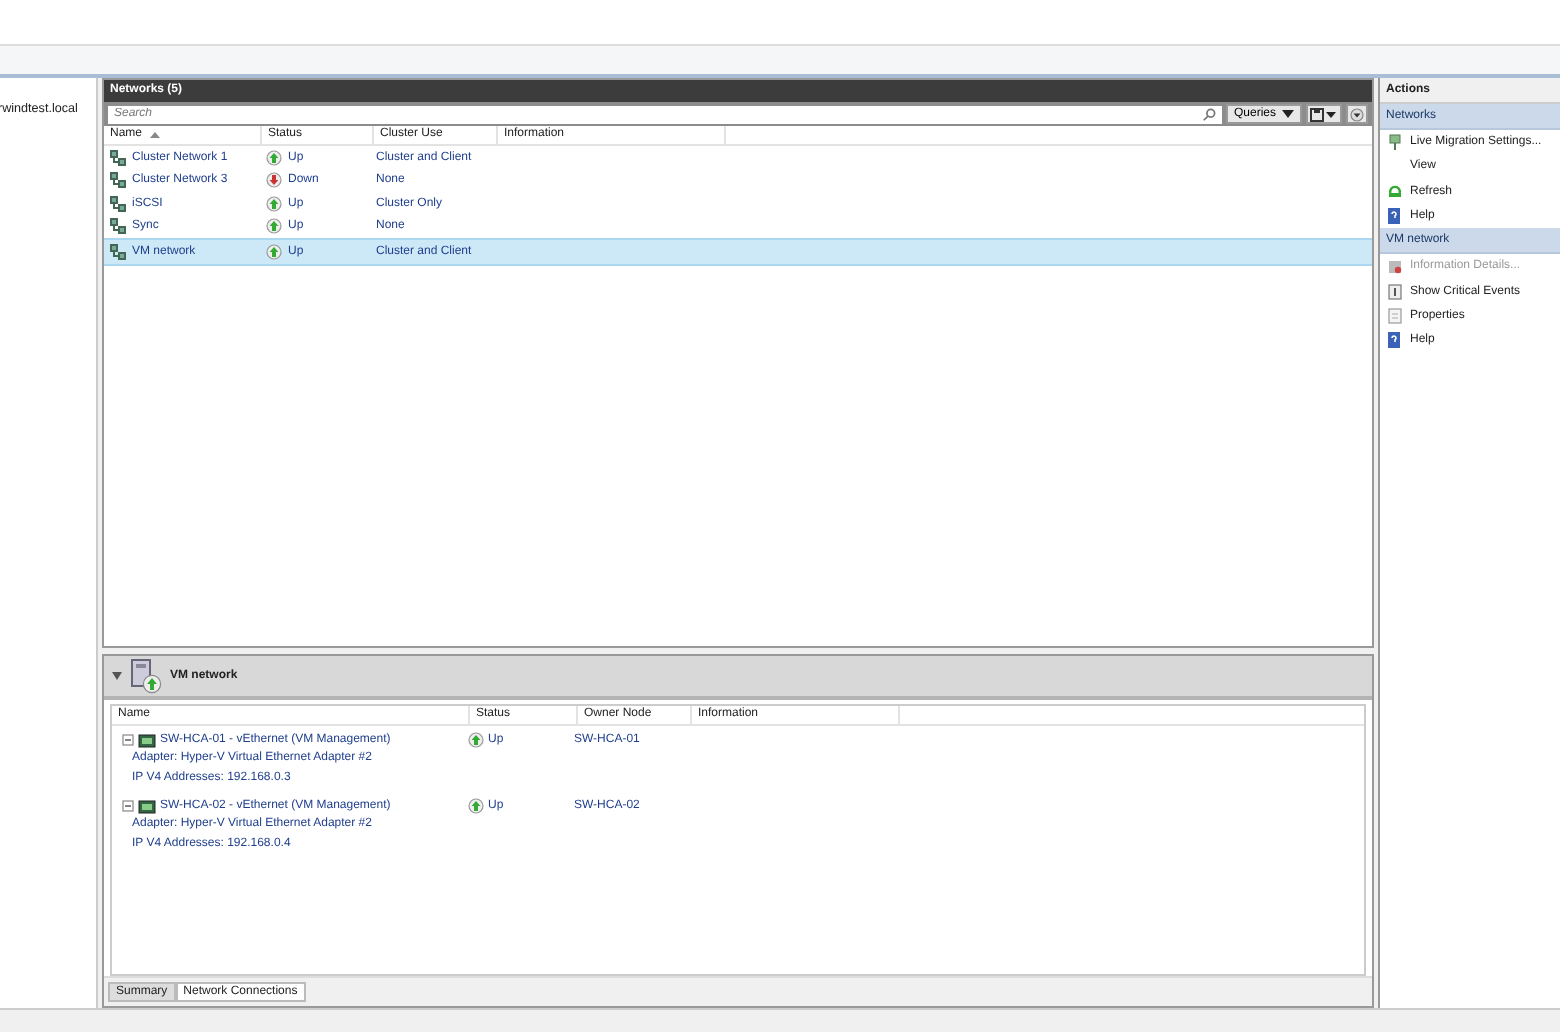  Describe the element at coordinates (1208, 114) in the screenshot. I see `search-icon` at that location.